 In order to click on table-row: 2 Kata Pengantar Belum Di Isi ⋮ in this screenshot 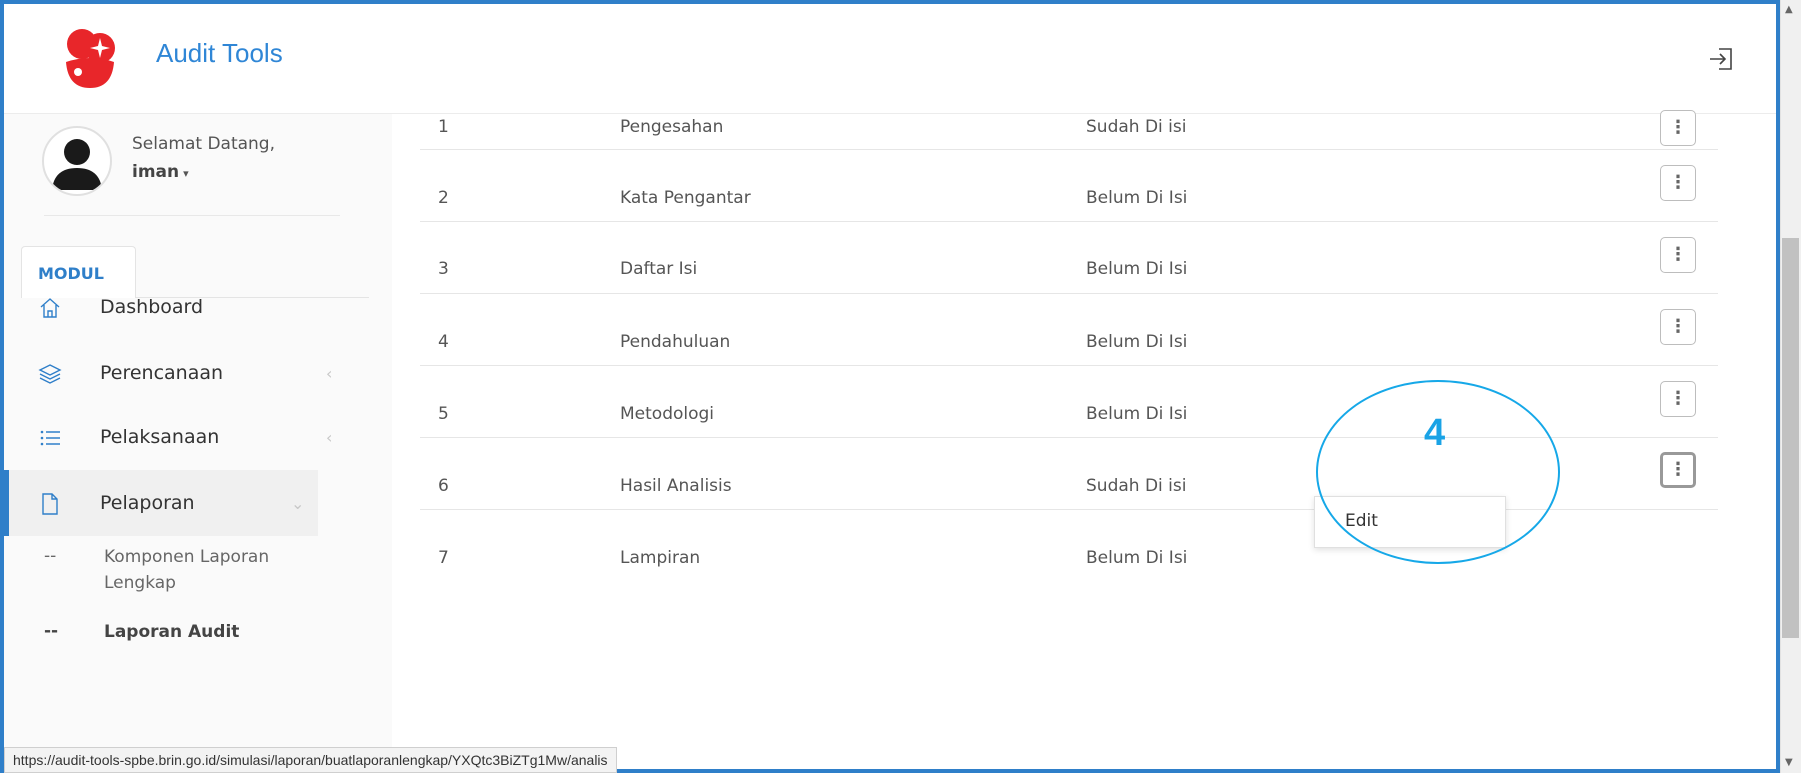, I will do `click(1069, 186)`.